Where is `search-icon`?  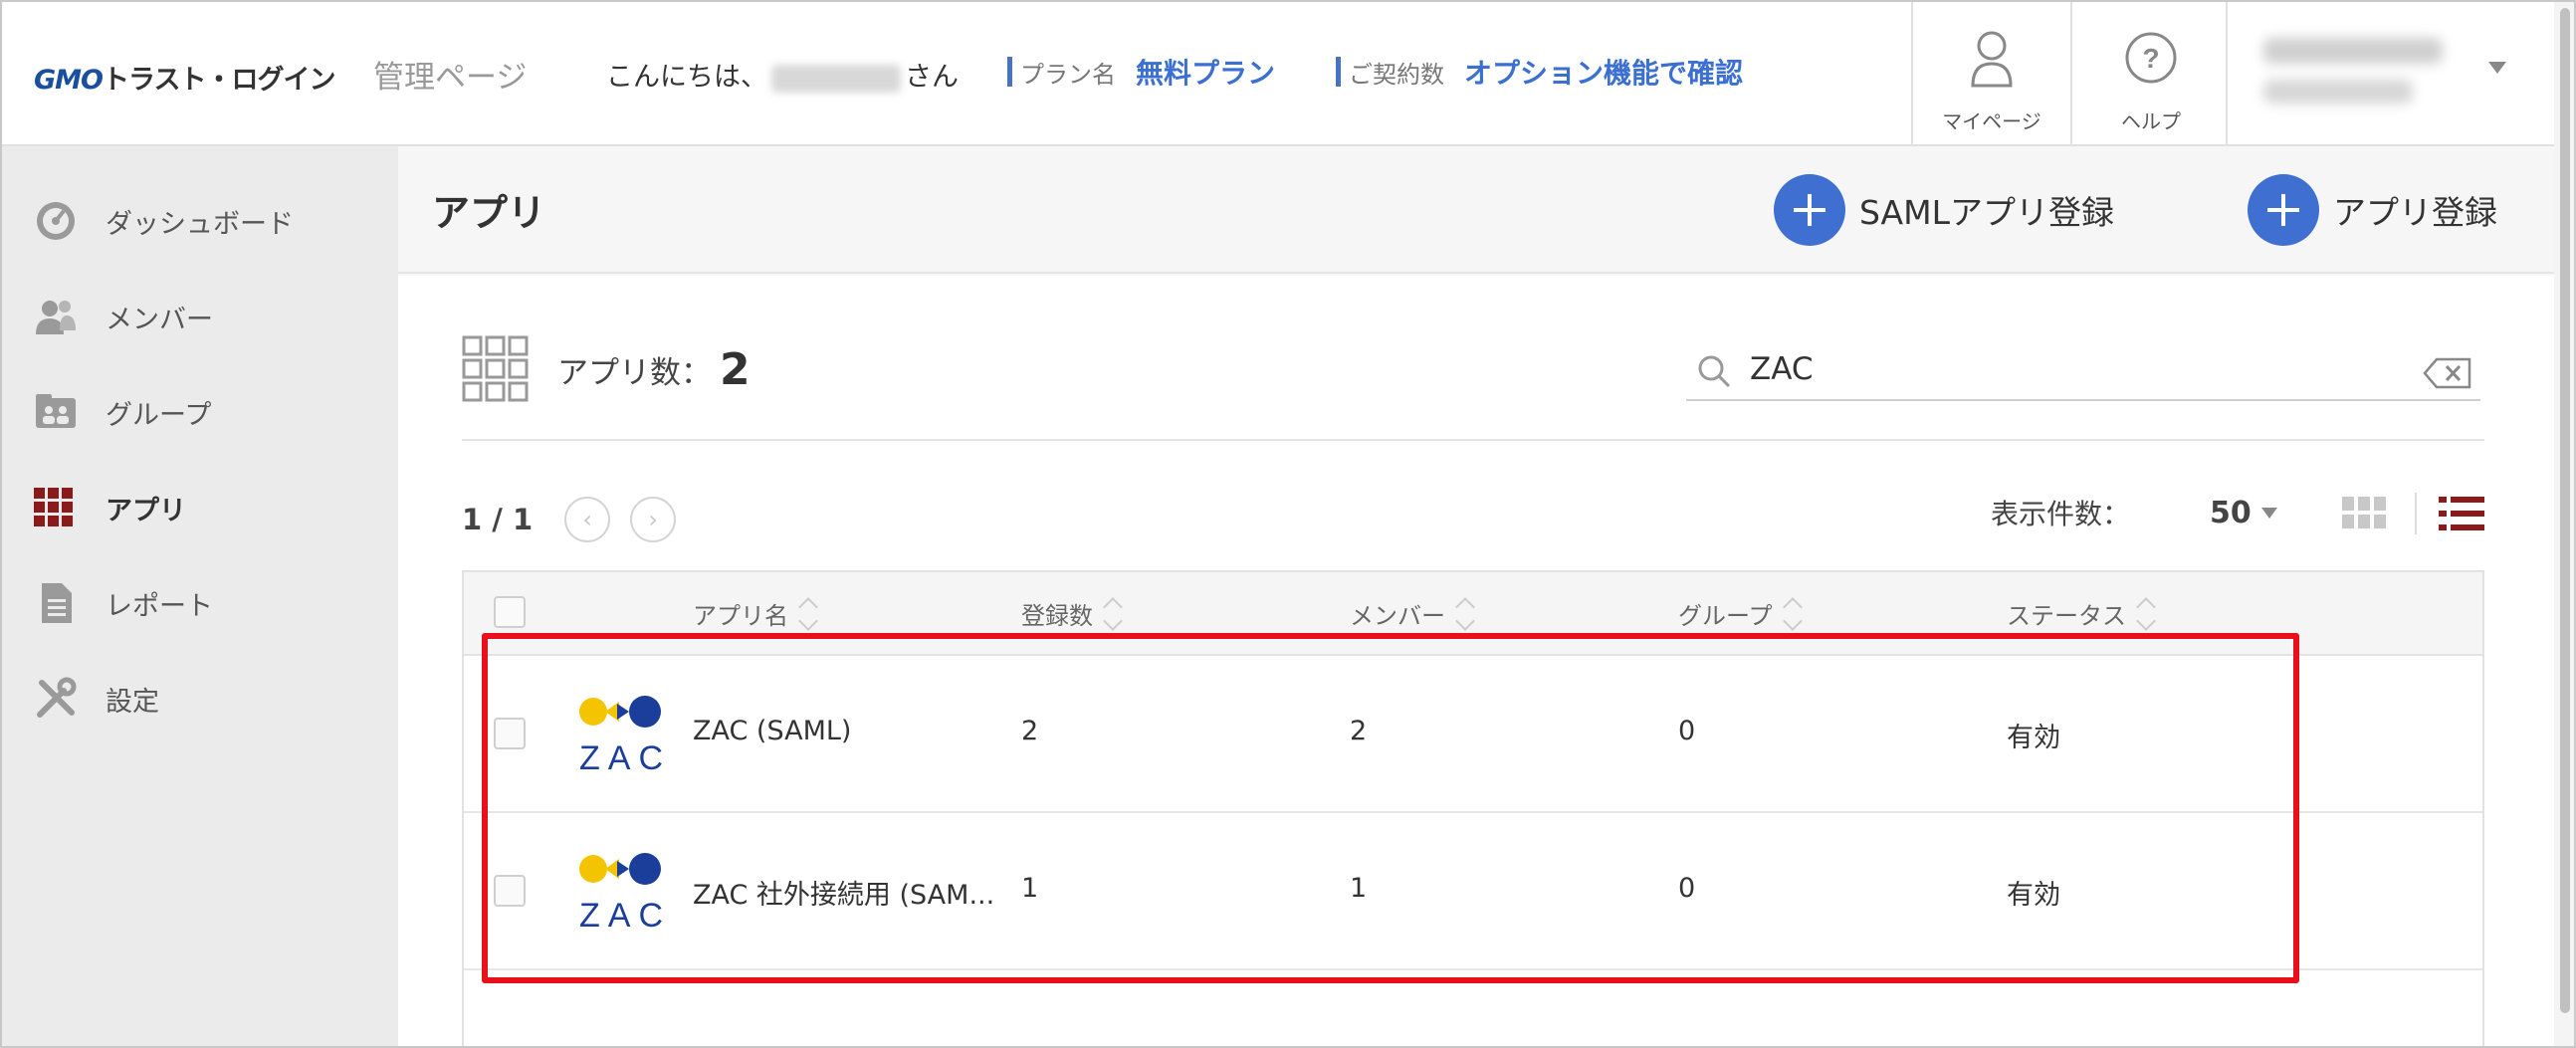
search-icon is located at coordinates (1714, 372).